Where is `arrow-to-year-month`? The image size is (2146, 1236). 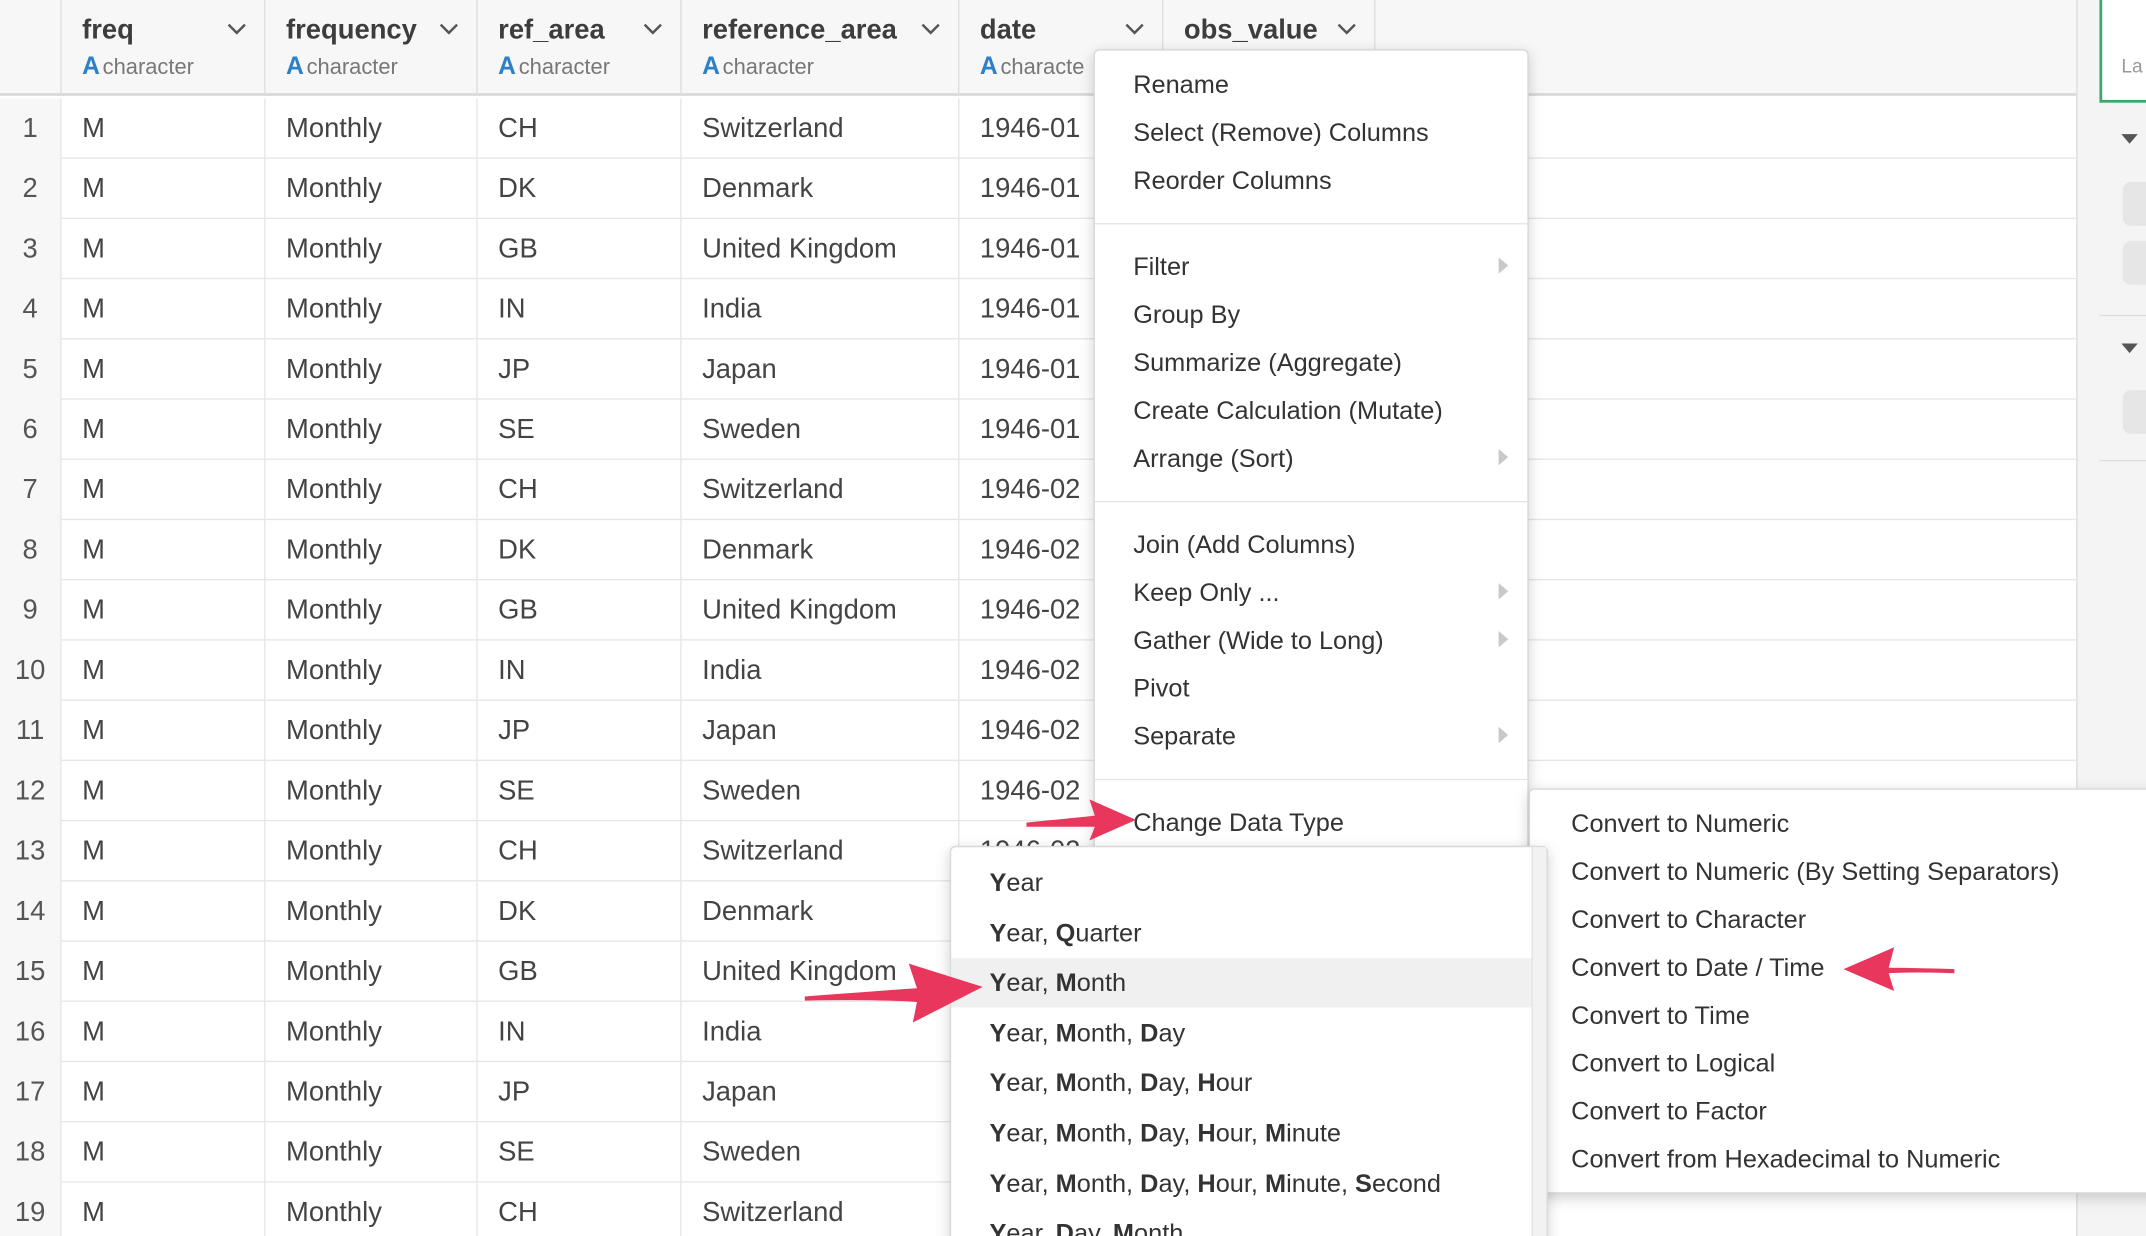
arrow-to-year-month is located at coordinates (893, 993).